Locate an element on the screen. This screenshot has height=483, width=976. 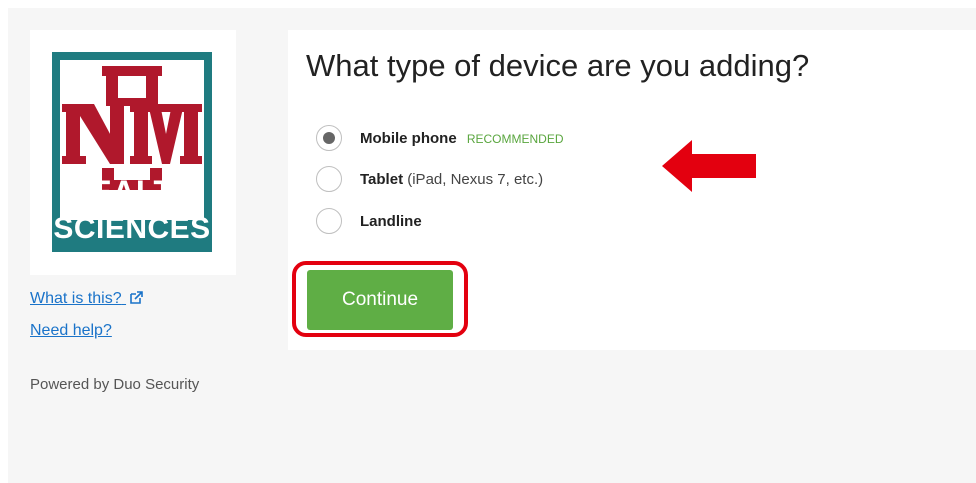
option-tablet: Tablet (iPad, Nexus 7, etc.) is located at coordinates (429, 179).